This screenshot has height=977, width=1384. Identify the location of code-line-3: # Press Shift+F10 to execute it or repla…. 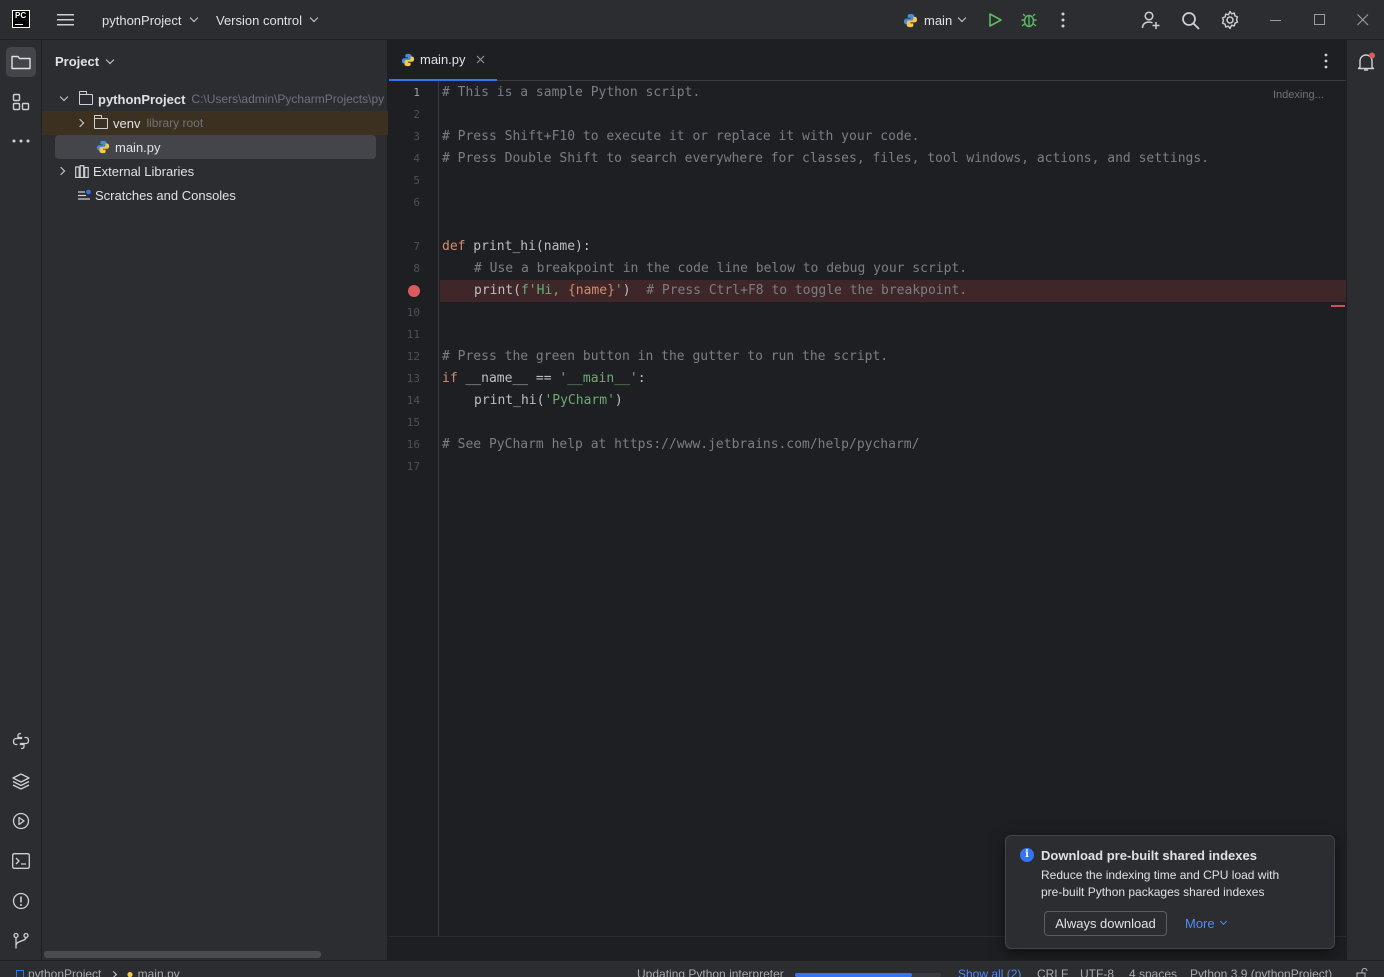
(680, 137).